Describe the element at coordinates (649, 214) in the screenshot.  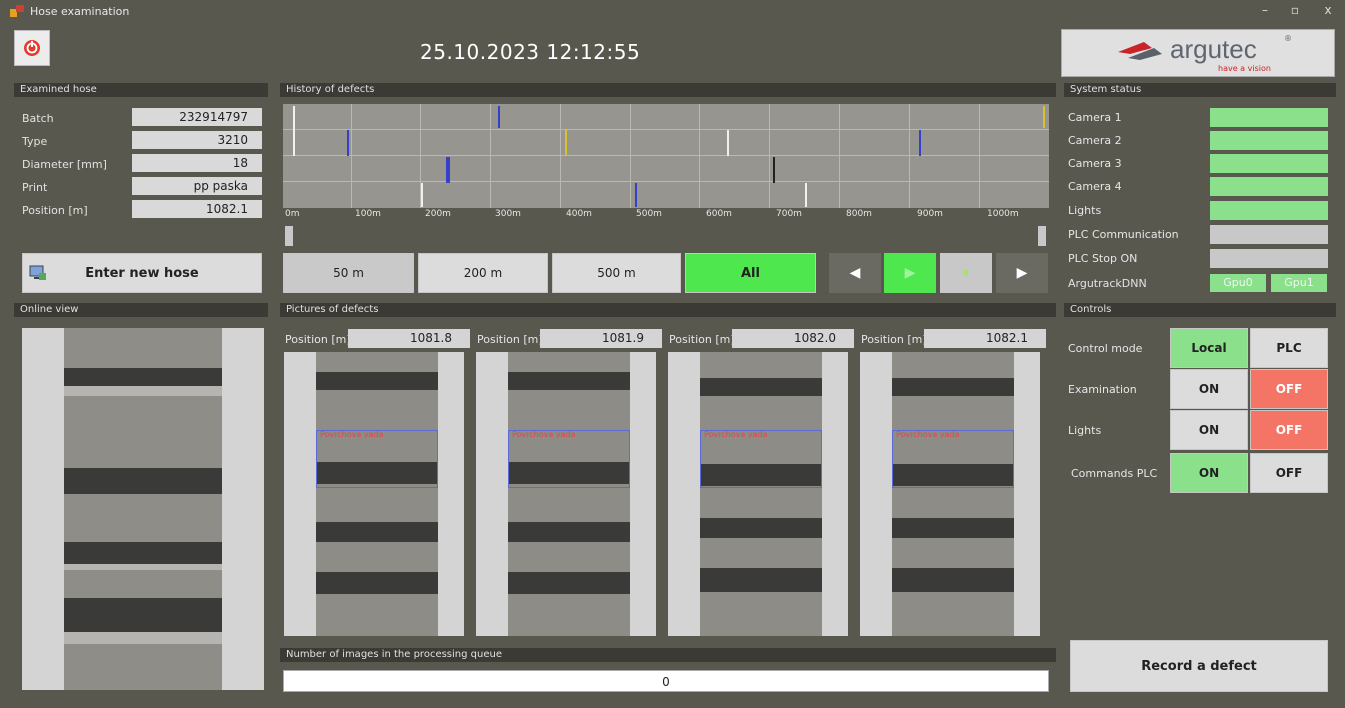
I see `axis-tick: 500m` at that location.